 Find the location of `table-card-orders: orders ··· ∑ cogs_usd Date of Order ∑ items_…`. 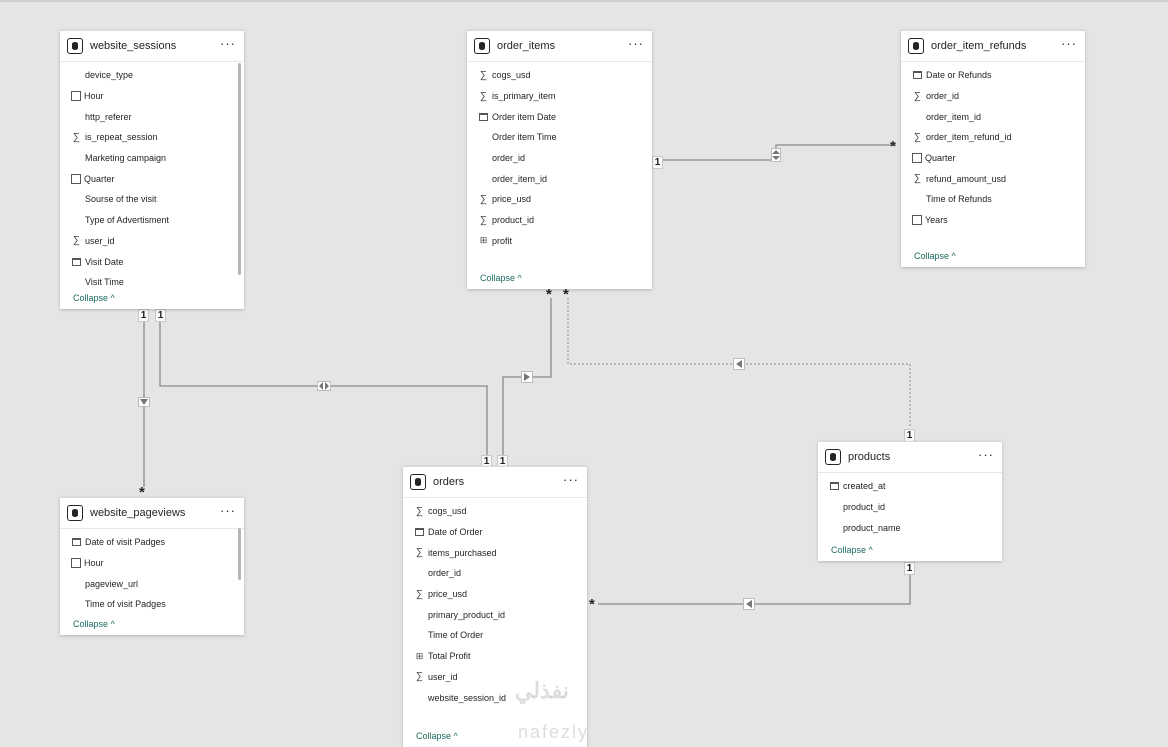

table-card-orders: orders ··· ∑ cogs_usd Date of Order ∑ items_… is located at coordinates (495, 606).